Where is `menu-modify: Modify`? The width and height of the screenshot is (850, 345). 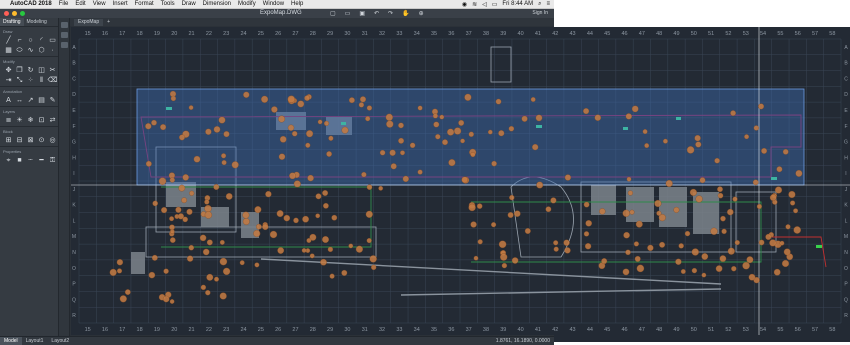 menu-modify: Modify is located at coordinates (247, 4).